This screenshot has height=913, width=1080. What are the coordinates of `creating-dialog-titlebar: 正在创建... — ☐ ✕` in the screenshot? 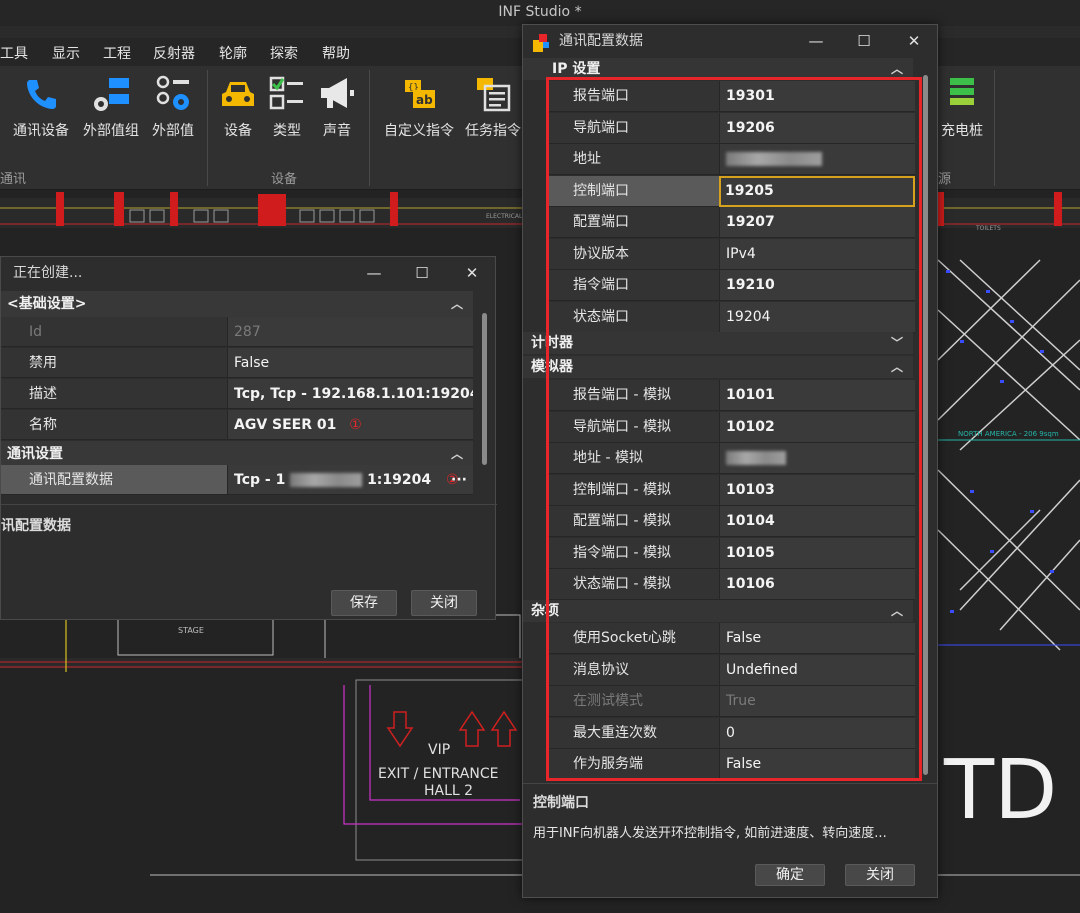 It's located at (248, 274).